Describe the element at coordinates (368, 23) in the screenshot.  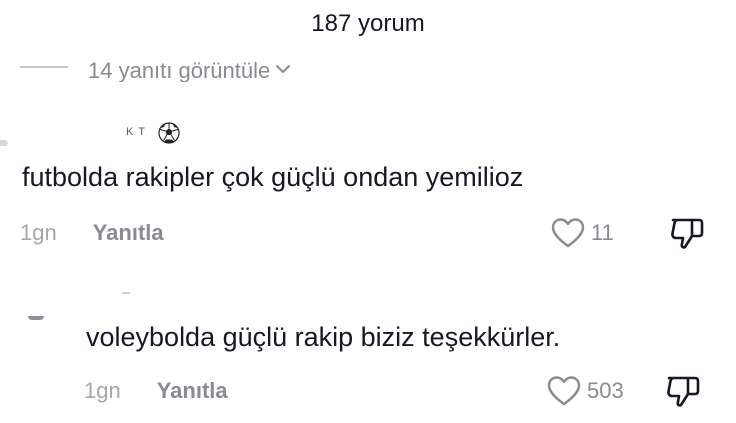
I see `page-title: 187 yorum` at that location.